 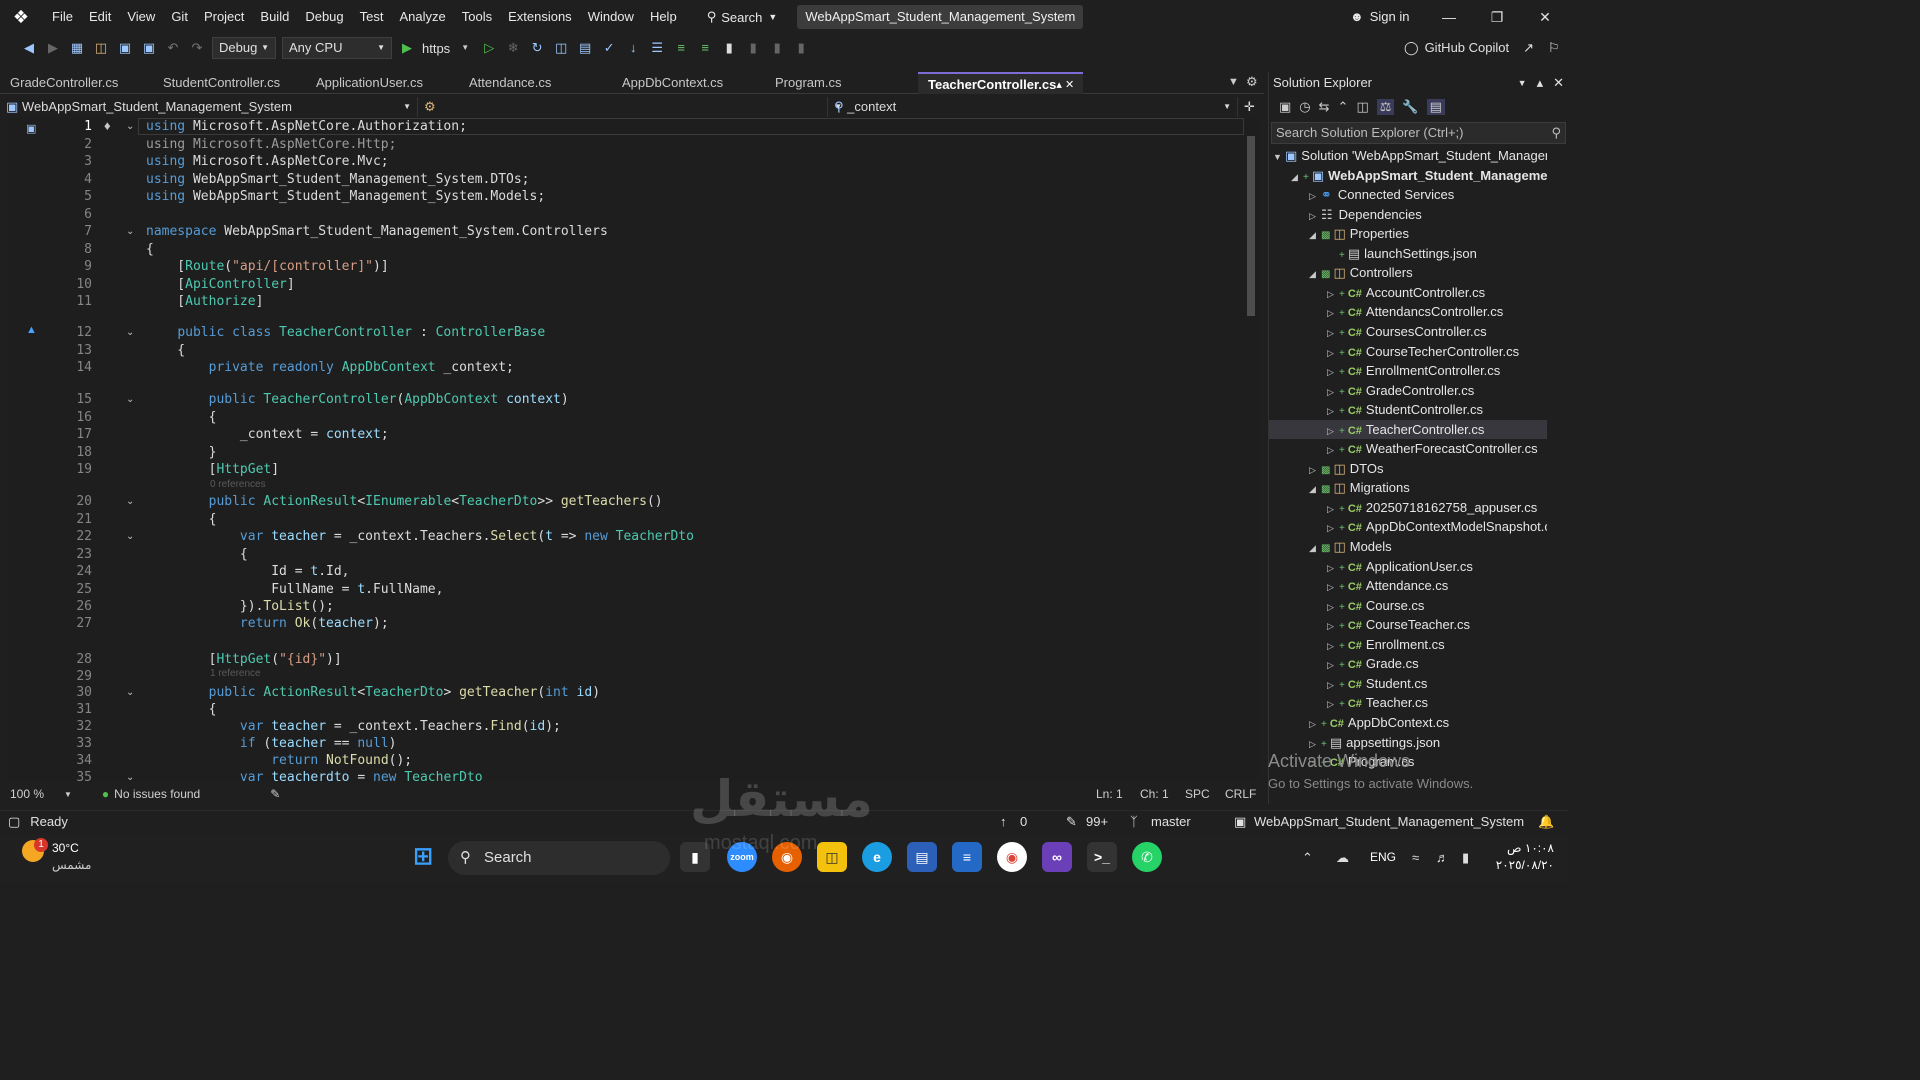 What do you see at coordinates (77, 48) in the screenshot?
I see `new-project-icon: ▦` at bounding box center [77, 48].